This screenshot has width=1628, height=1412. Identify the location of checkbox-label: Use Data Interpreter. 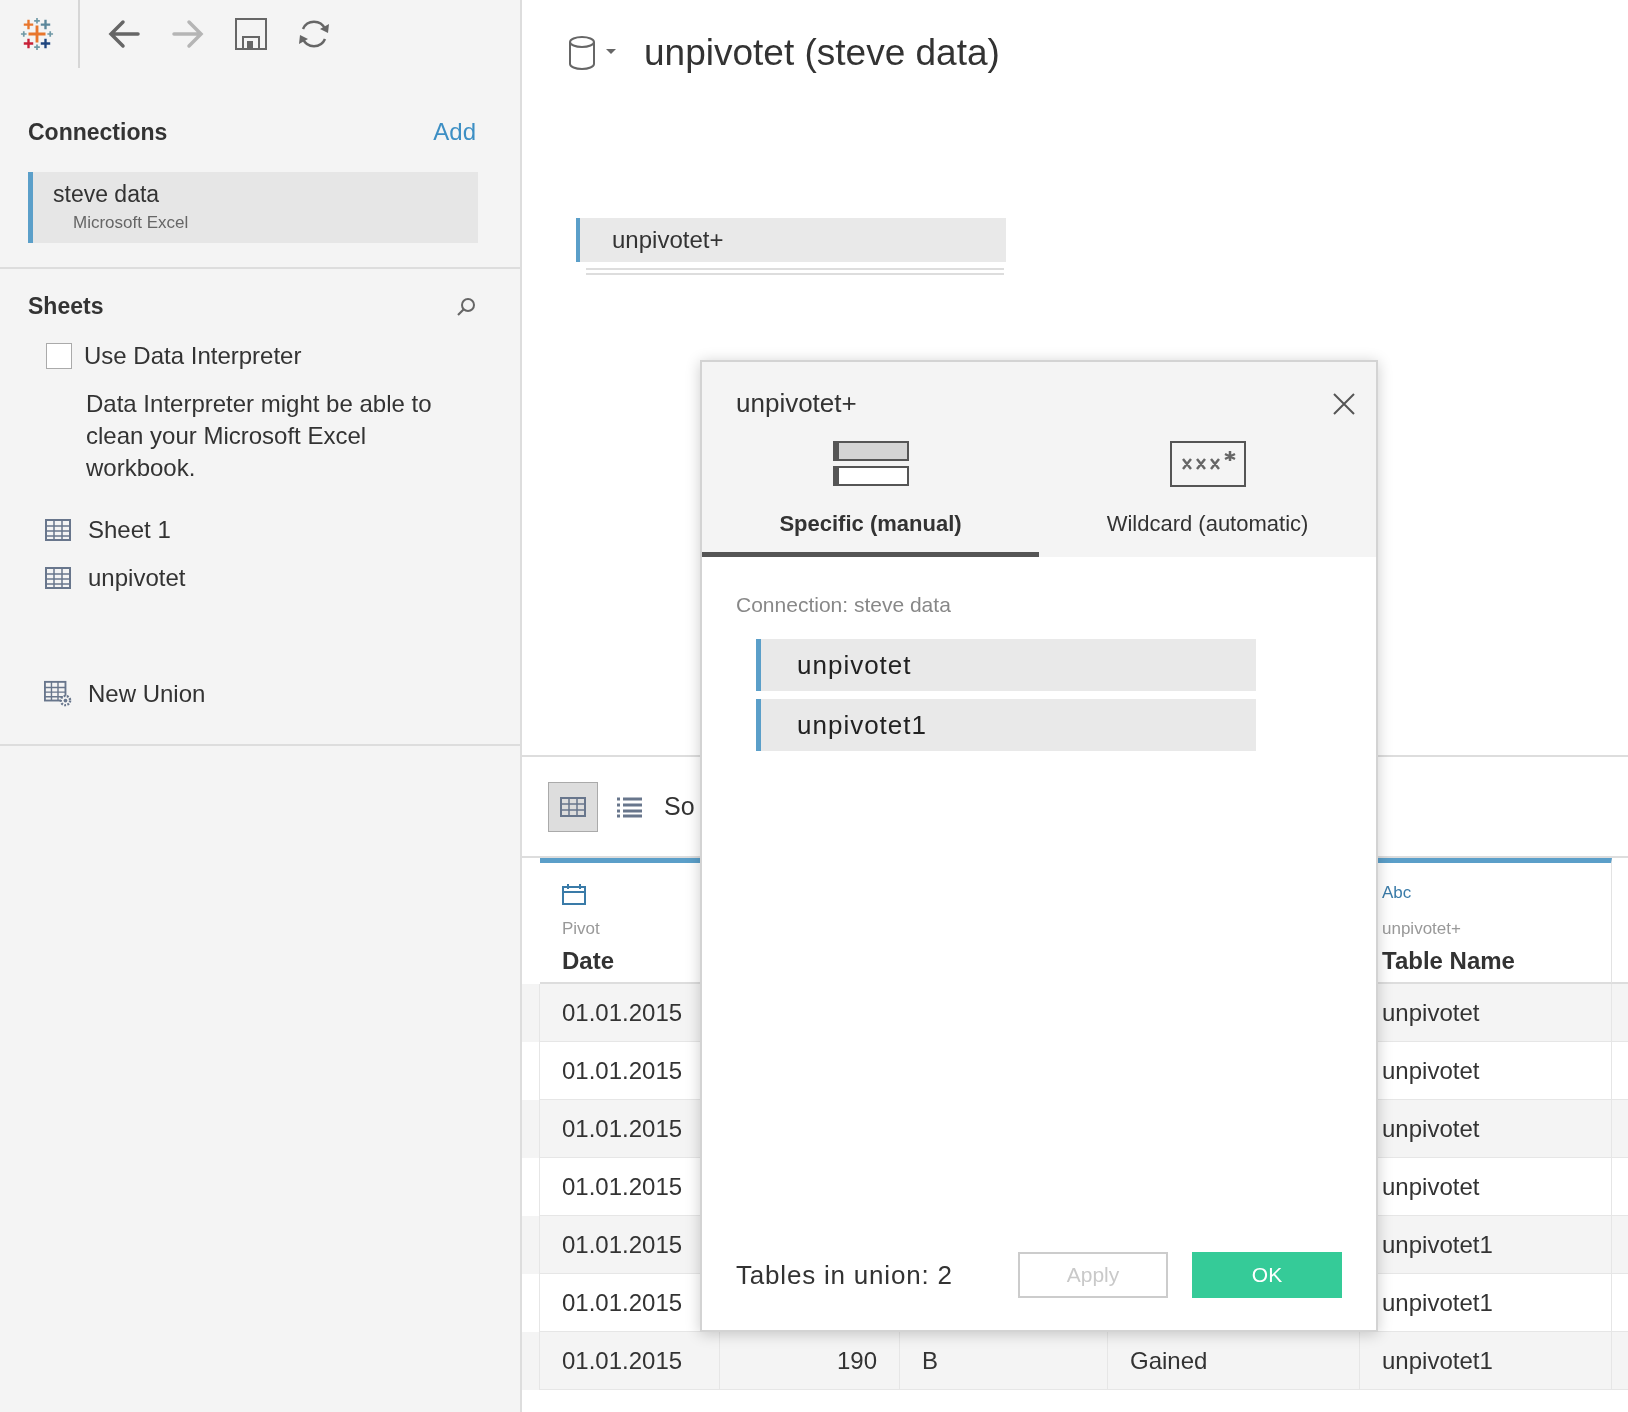
(193, 356).